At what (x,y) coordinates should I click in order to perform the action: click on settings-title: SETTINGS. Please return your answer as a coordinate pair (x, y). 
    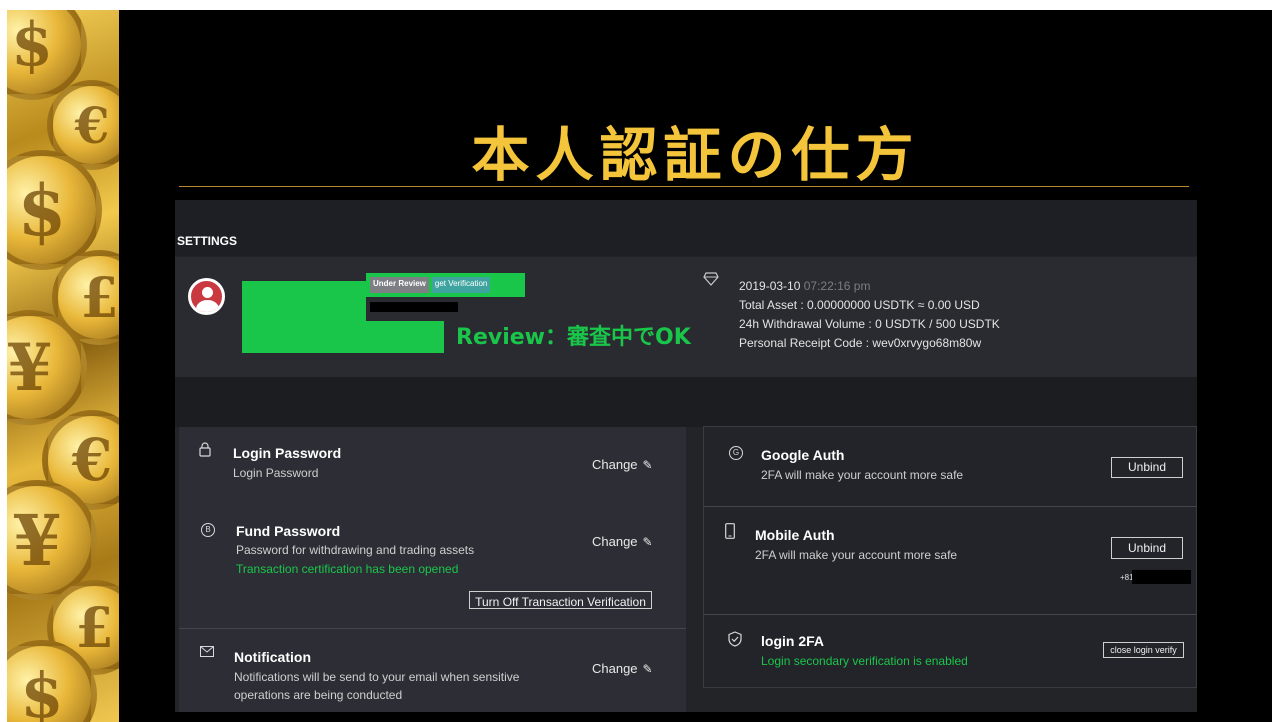
    Looking at the image, I should click on (207, 241).